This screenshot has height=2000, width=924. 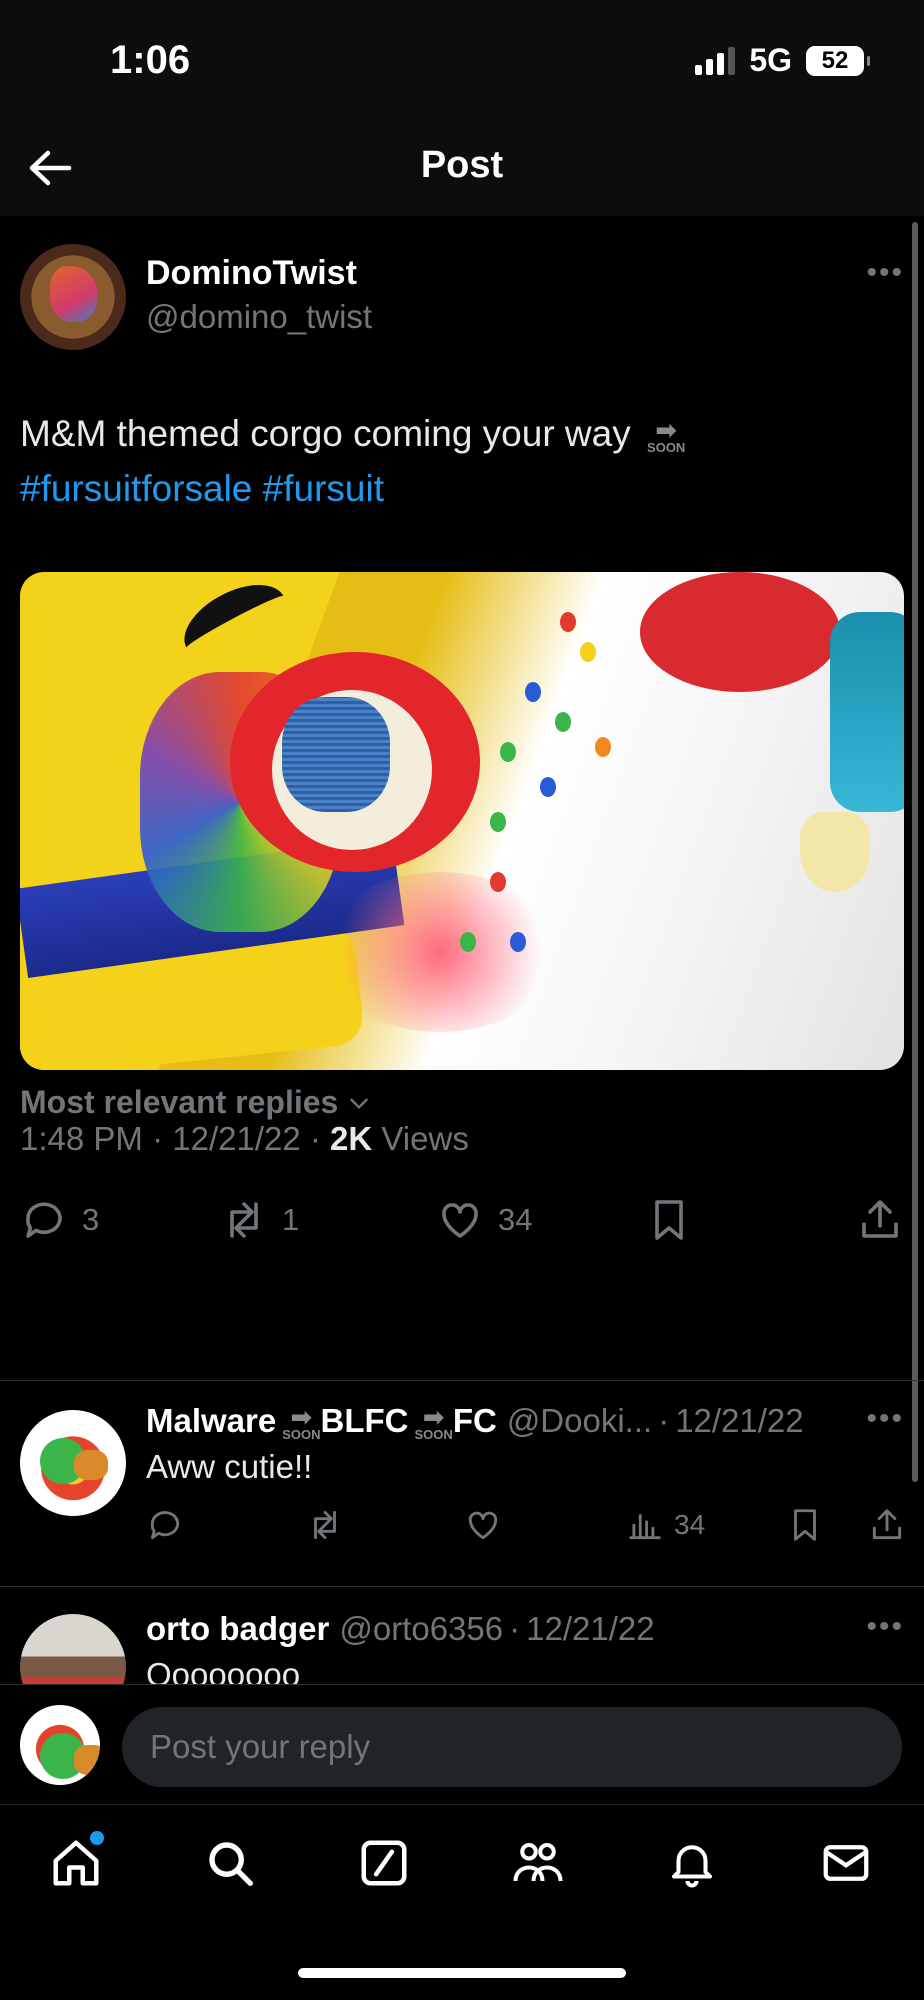 I want to click on reply-input: Post your reply, so click(x=512, y=1747).